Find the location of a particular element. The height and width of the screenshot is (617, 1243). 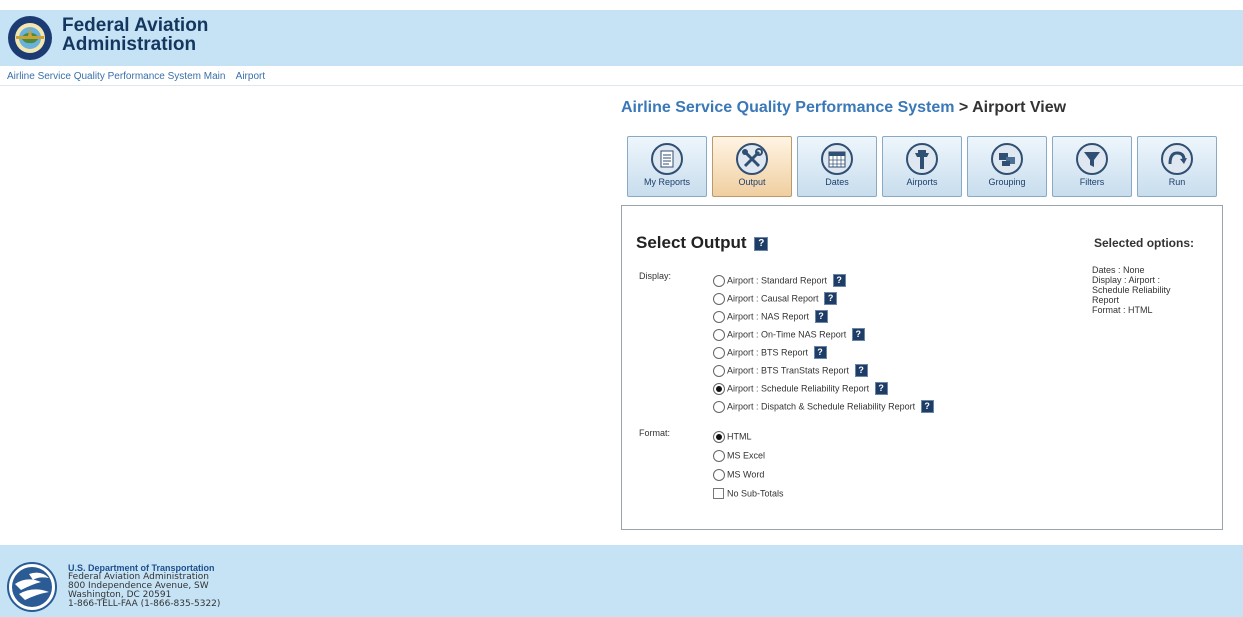

output-label: Output is located at coordinates (752, 182).